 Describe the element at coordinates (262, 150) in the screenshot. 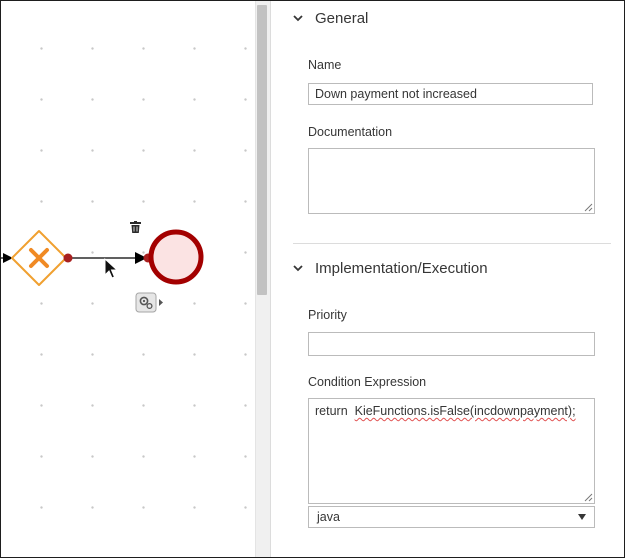

I see `canvas-scrollbar-thumb` at that location.